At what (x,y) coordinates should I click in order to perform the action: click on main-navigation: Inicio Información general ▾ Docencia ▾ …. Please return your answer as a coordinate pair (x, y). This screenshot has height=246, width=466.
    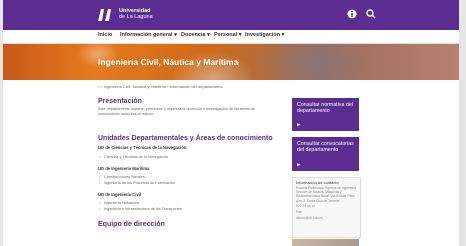
    Looking at the image, I should click on (231, 37).